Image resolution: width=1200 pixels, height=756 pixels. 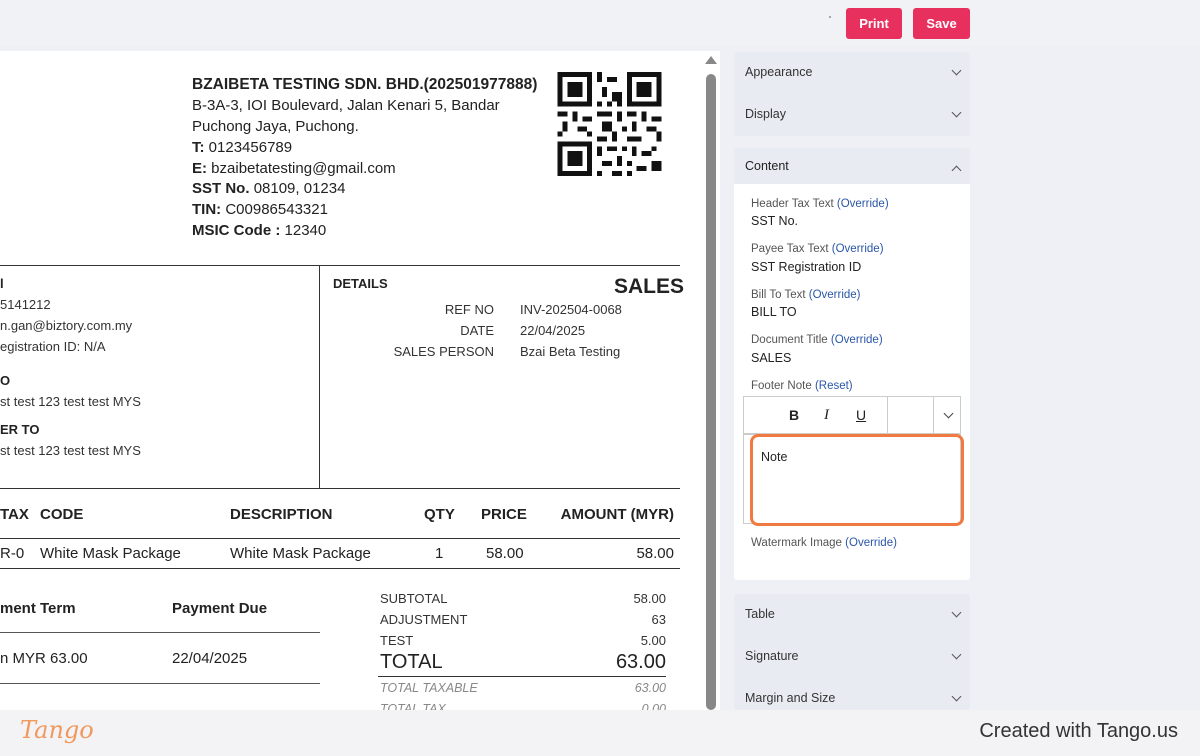 What do you see at coordinates (802, 386) in the screenshot?
I see `footer-note-label: Footer Note (Reset)` at bounding box center [802, 386].